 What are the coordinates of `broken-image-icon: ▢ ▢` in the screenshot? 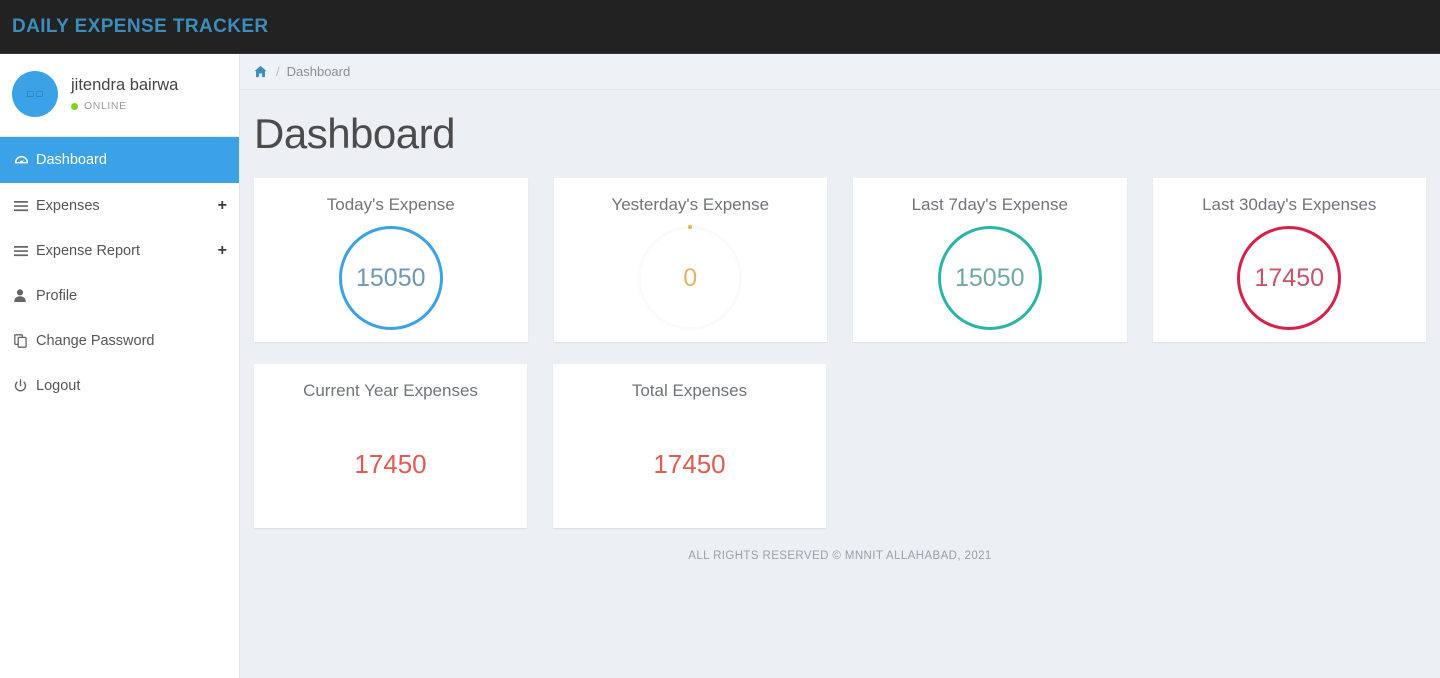 It's located at (35, 93).